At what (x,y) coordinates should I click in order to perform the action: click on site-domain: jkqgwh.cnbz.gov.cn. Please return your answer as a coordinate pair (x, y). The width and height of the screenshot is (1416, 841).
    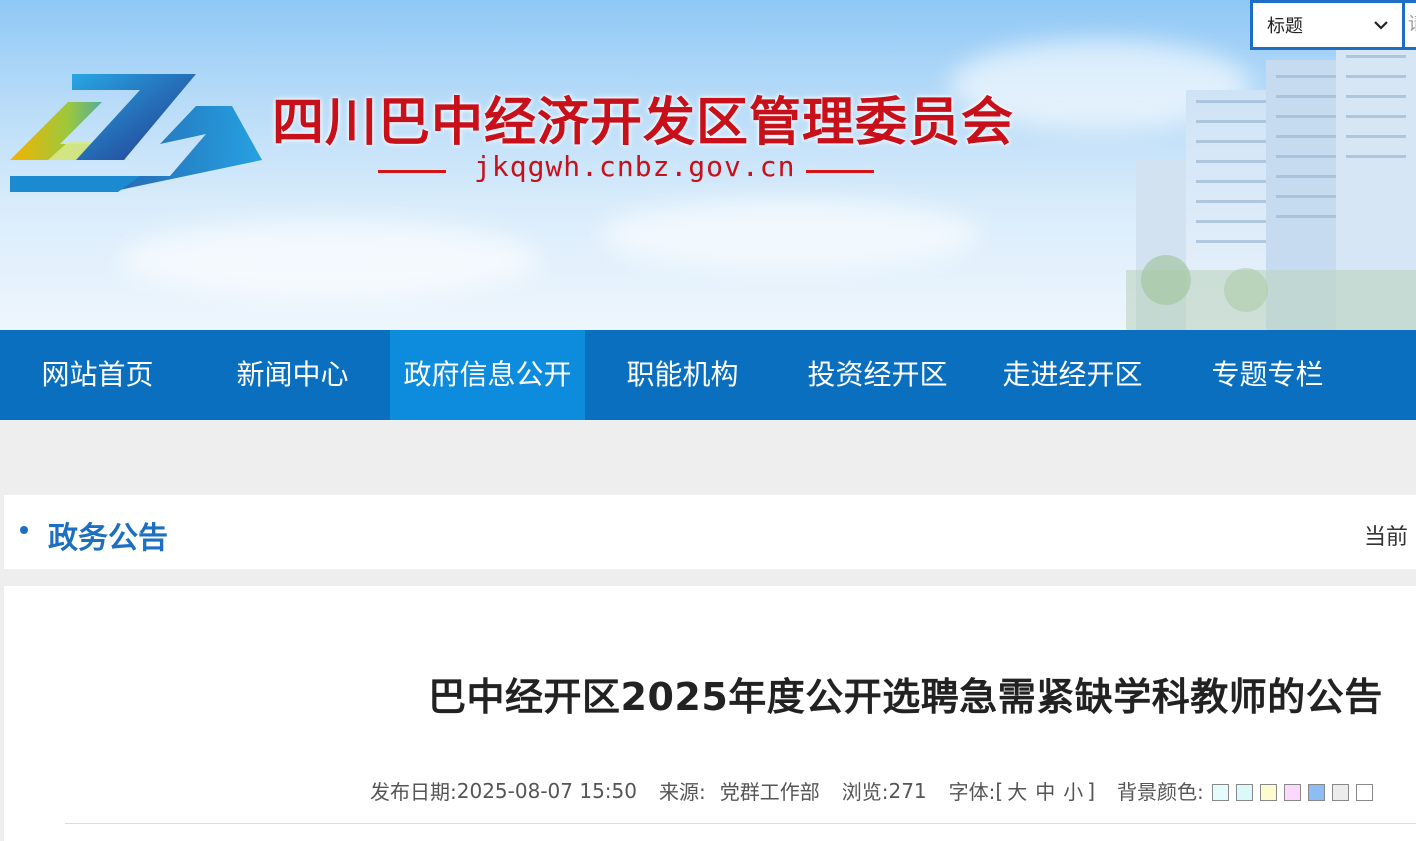
    Looking at the image, I should click on (635, 166).